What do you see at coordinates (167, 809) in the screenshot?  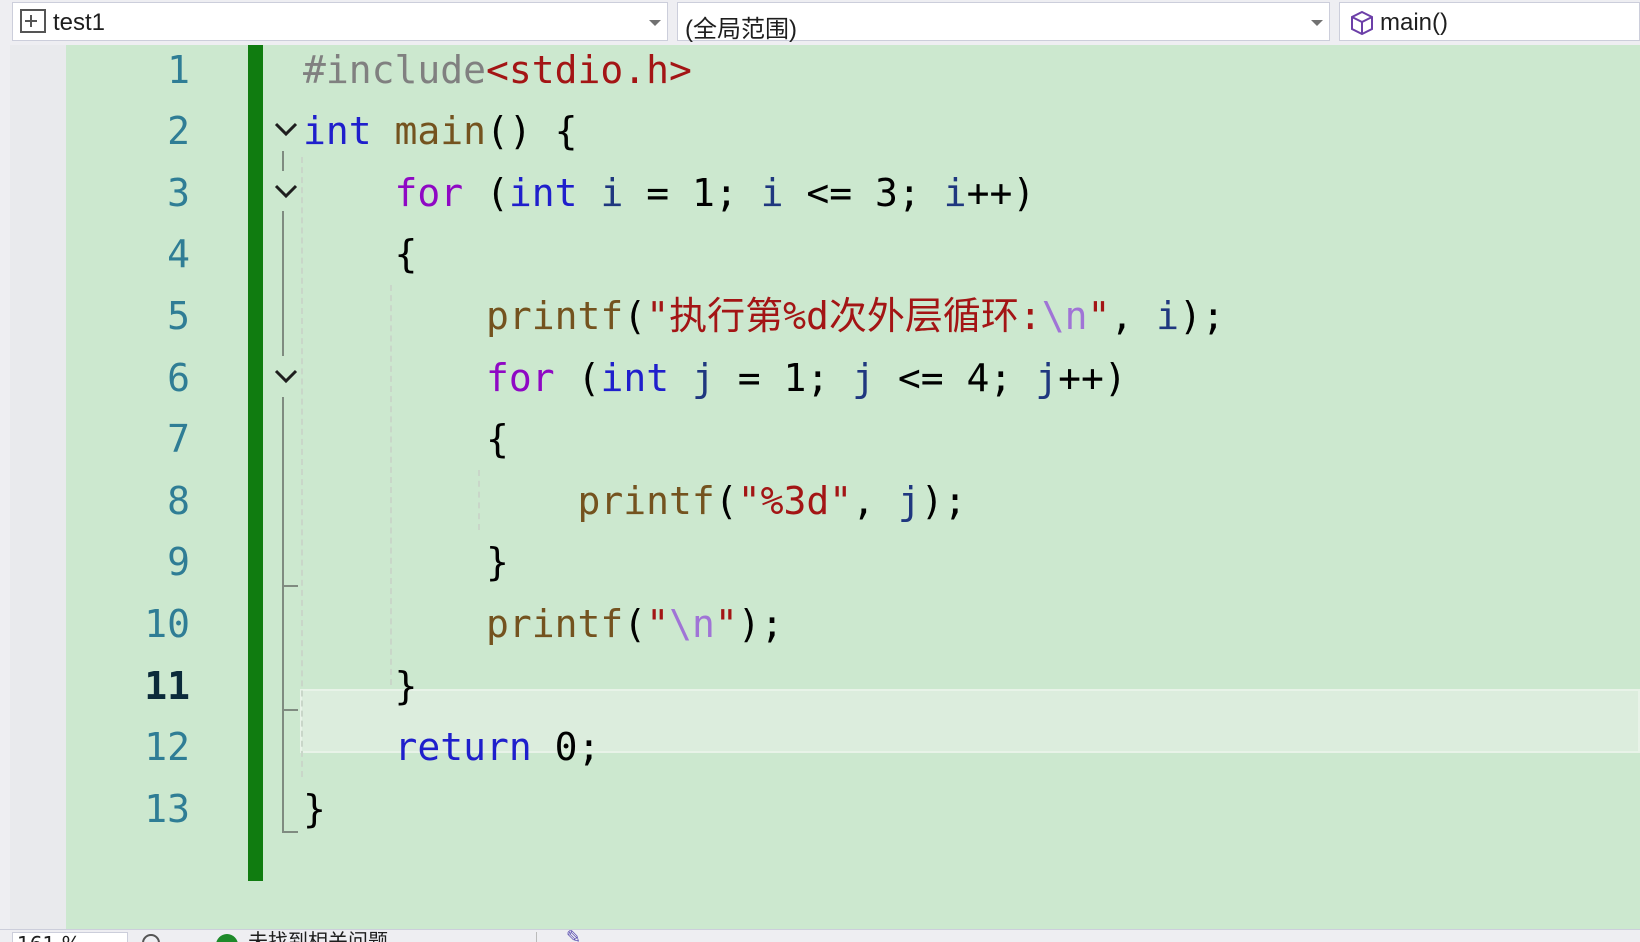 I see `line-number: 13` at bounding box center [167, 809].